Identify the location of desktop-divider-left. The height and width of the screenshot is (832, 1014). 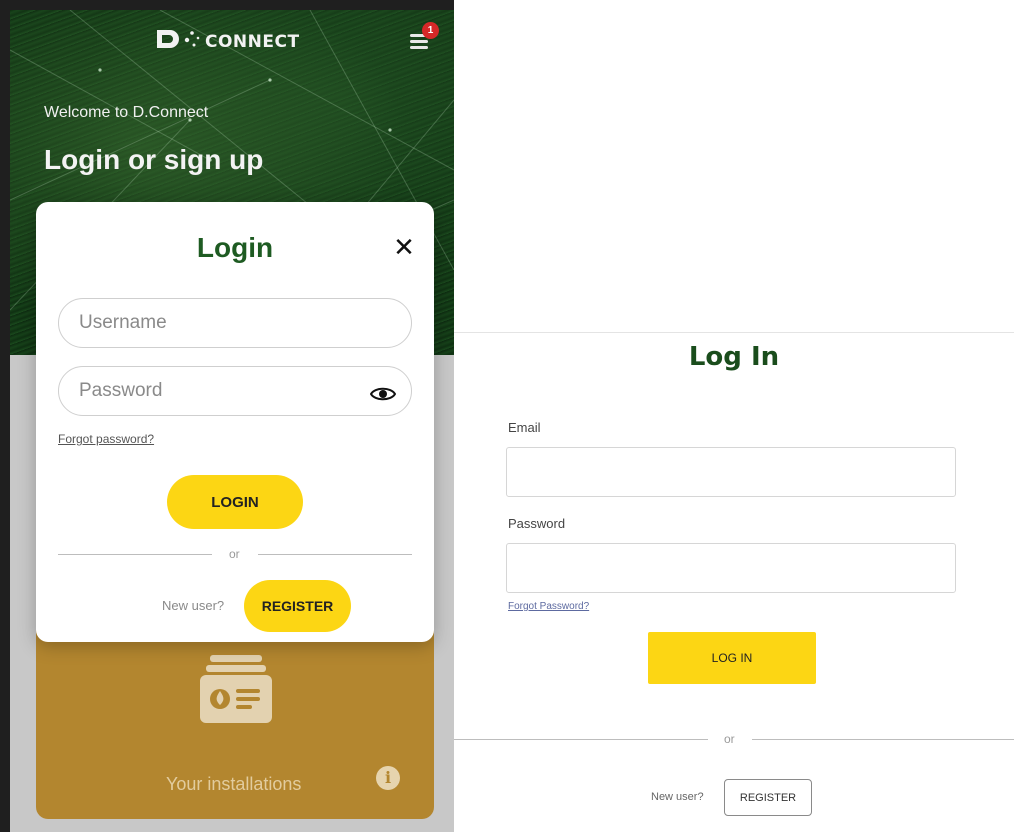
(581, 739).